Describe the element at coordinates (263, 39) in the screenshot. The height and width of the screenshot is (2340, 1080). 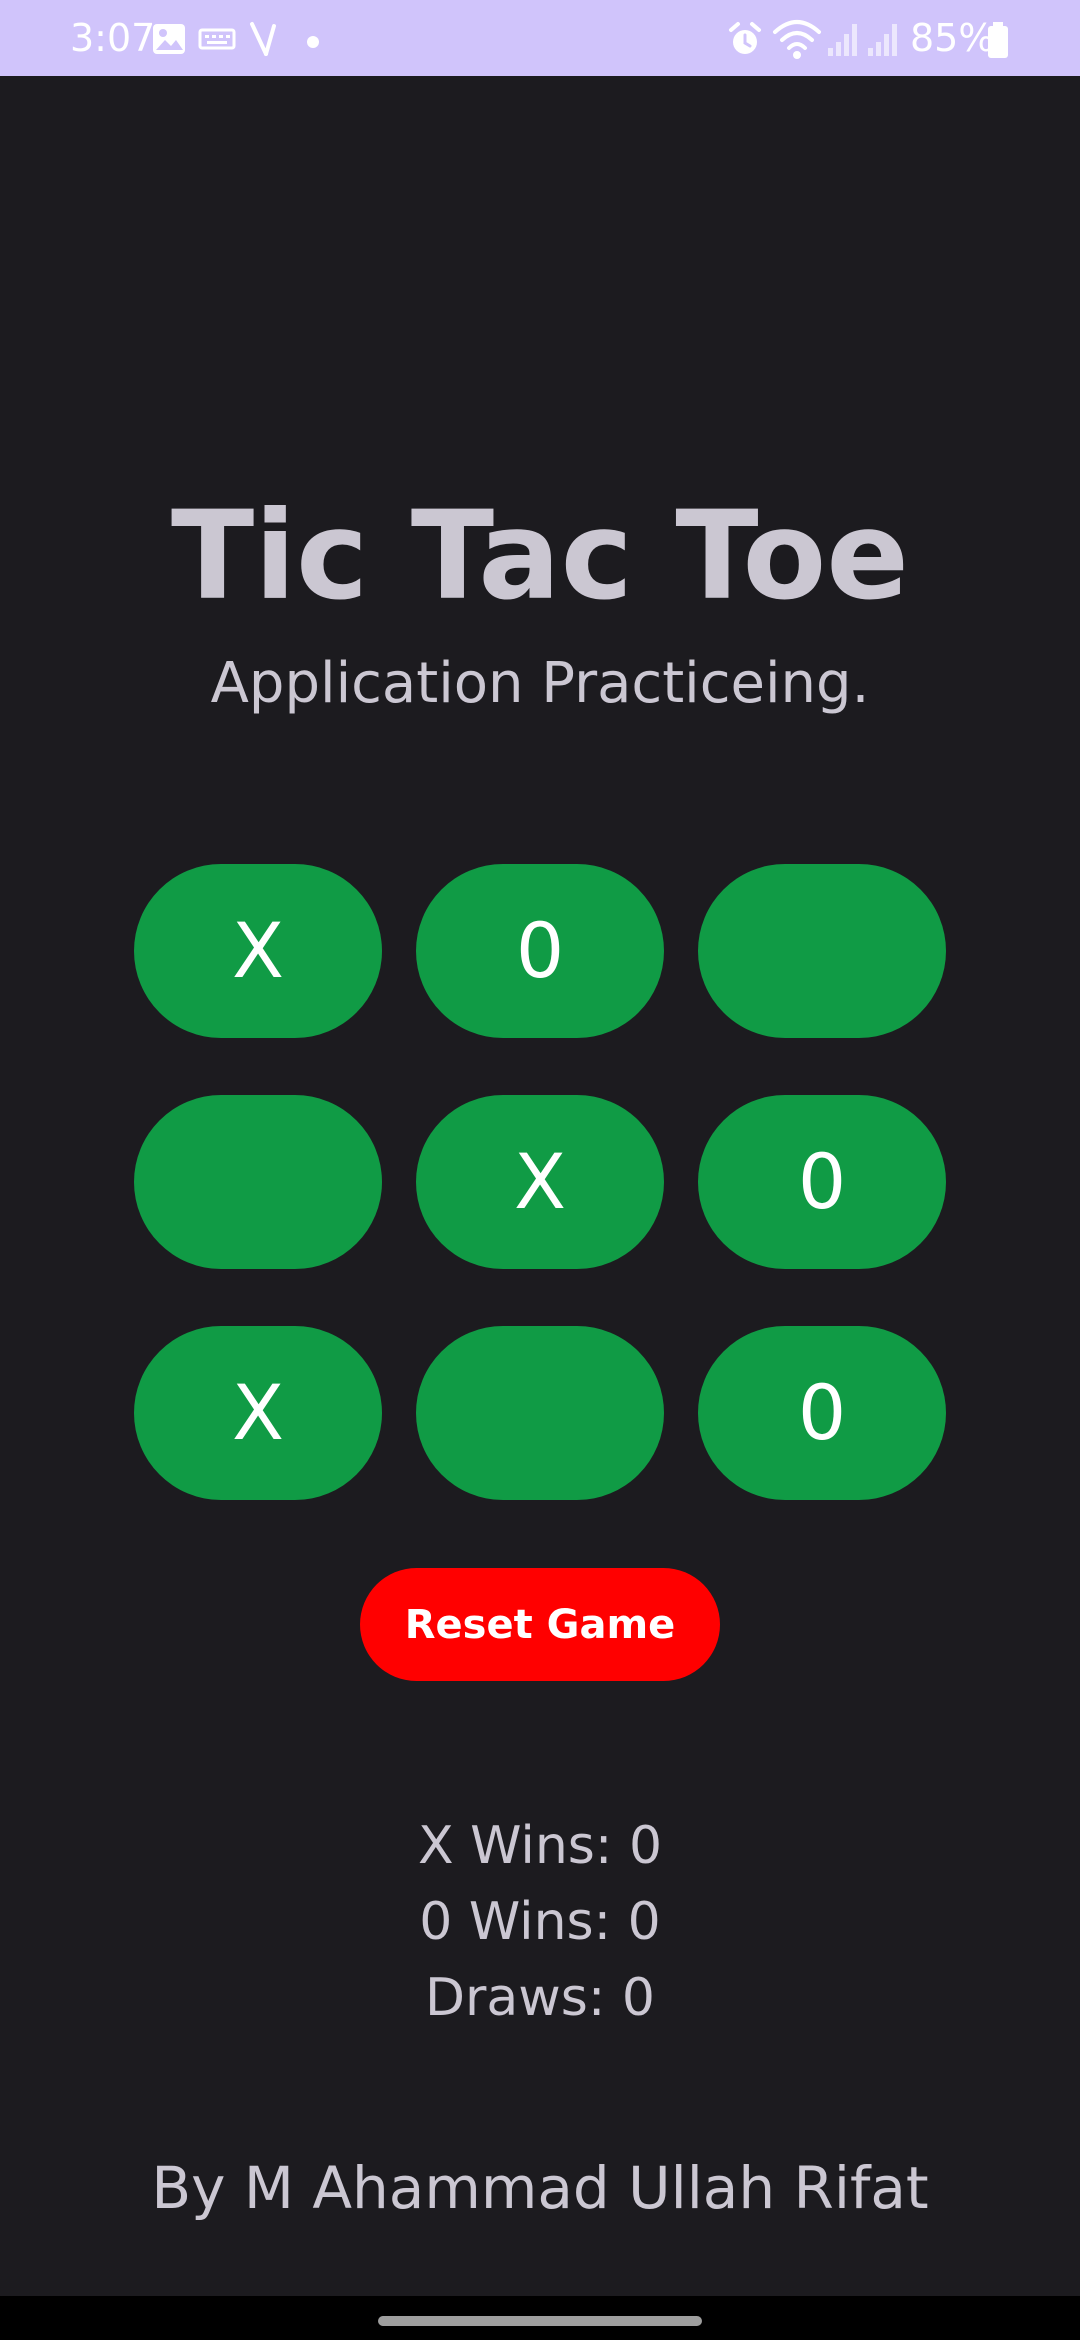
I see `phone-missed-icon` at that location.